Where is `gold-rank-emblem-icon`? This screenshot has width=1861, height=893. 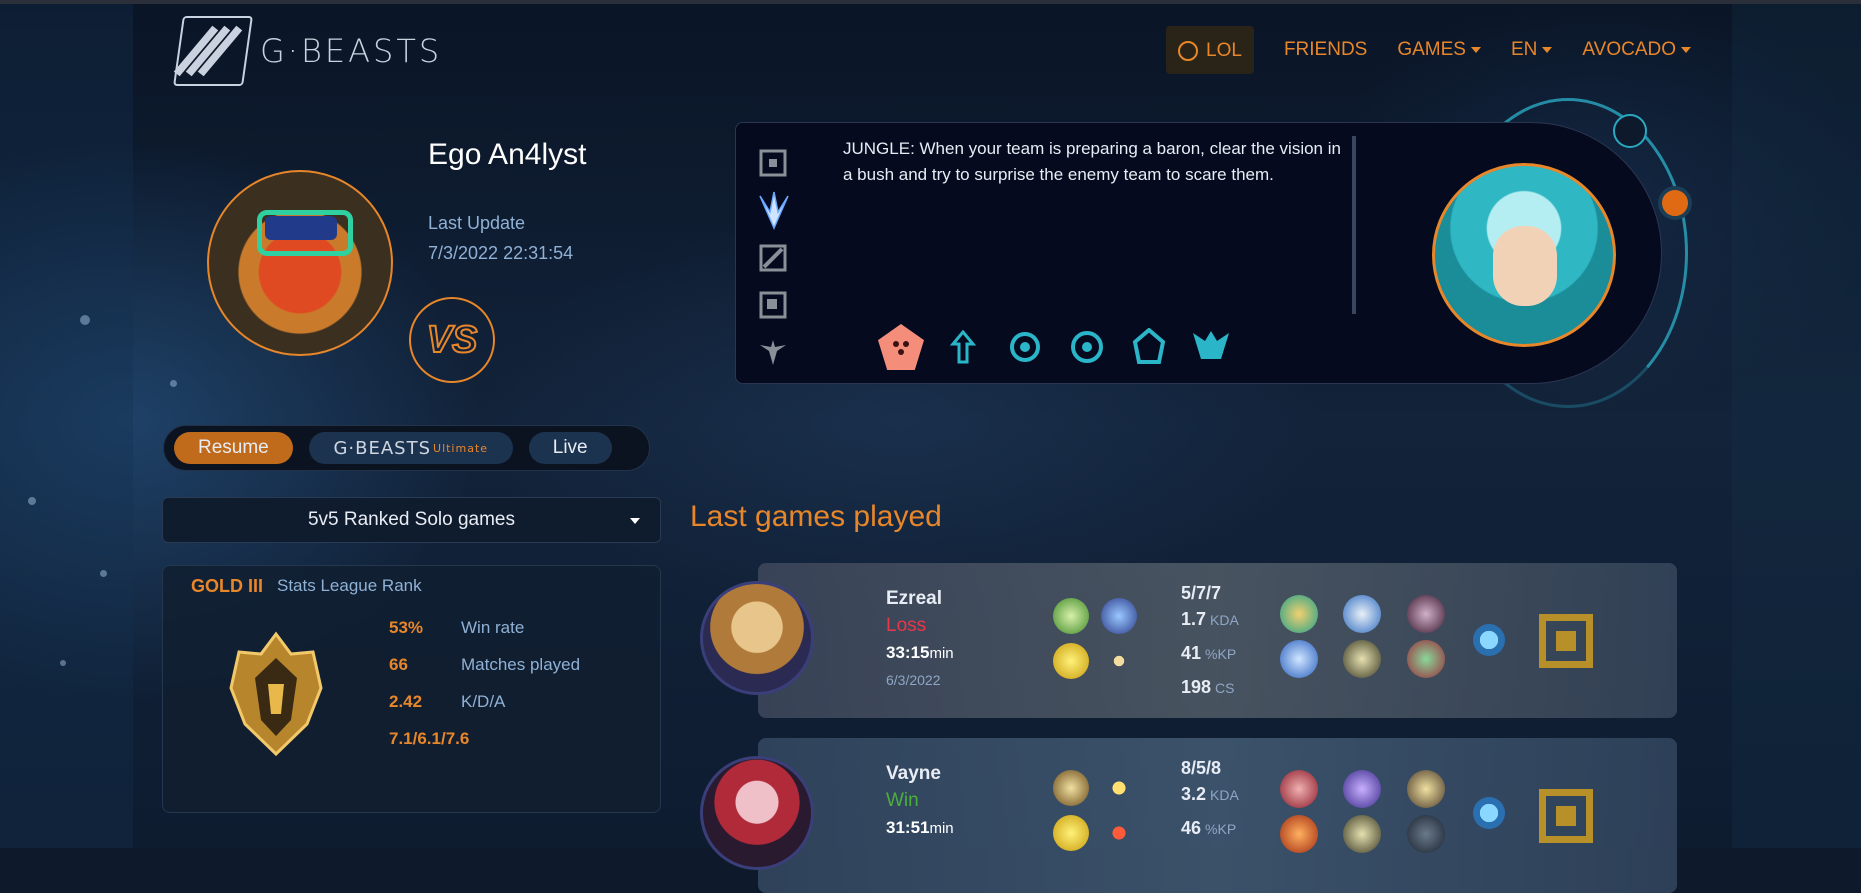 gold-rank-emblem-icon is located at coordinates (276, 694).